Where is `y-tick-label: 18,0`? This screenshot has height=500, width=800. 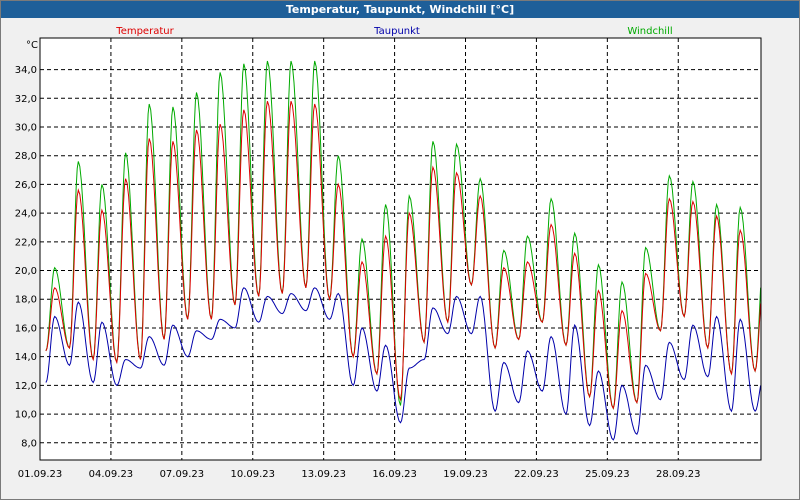
y-tick-label: 18,0 is located at coordinates (26, 300).